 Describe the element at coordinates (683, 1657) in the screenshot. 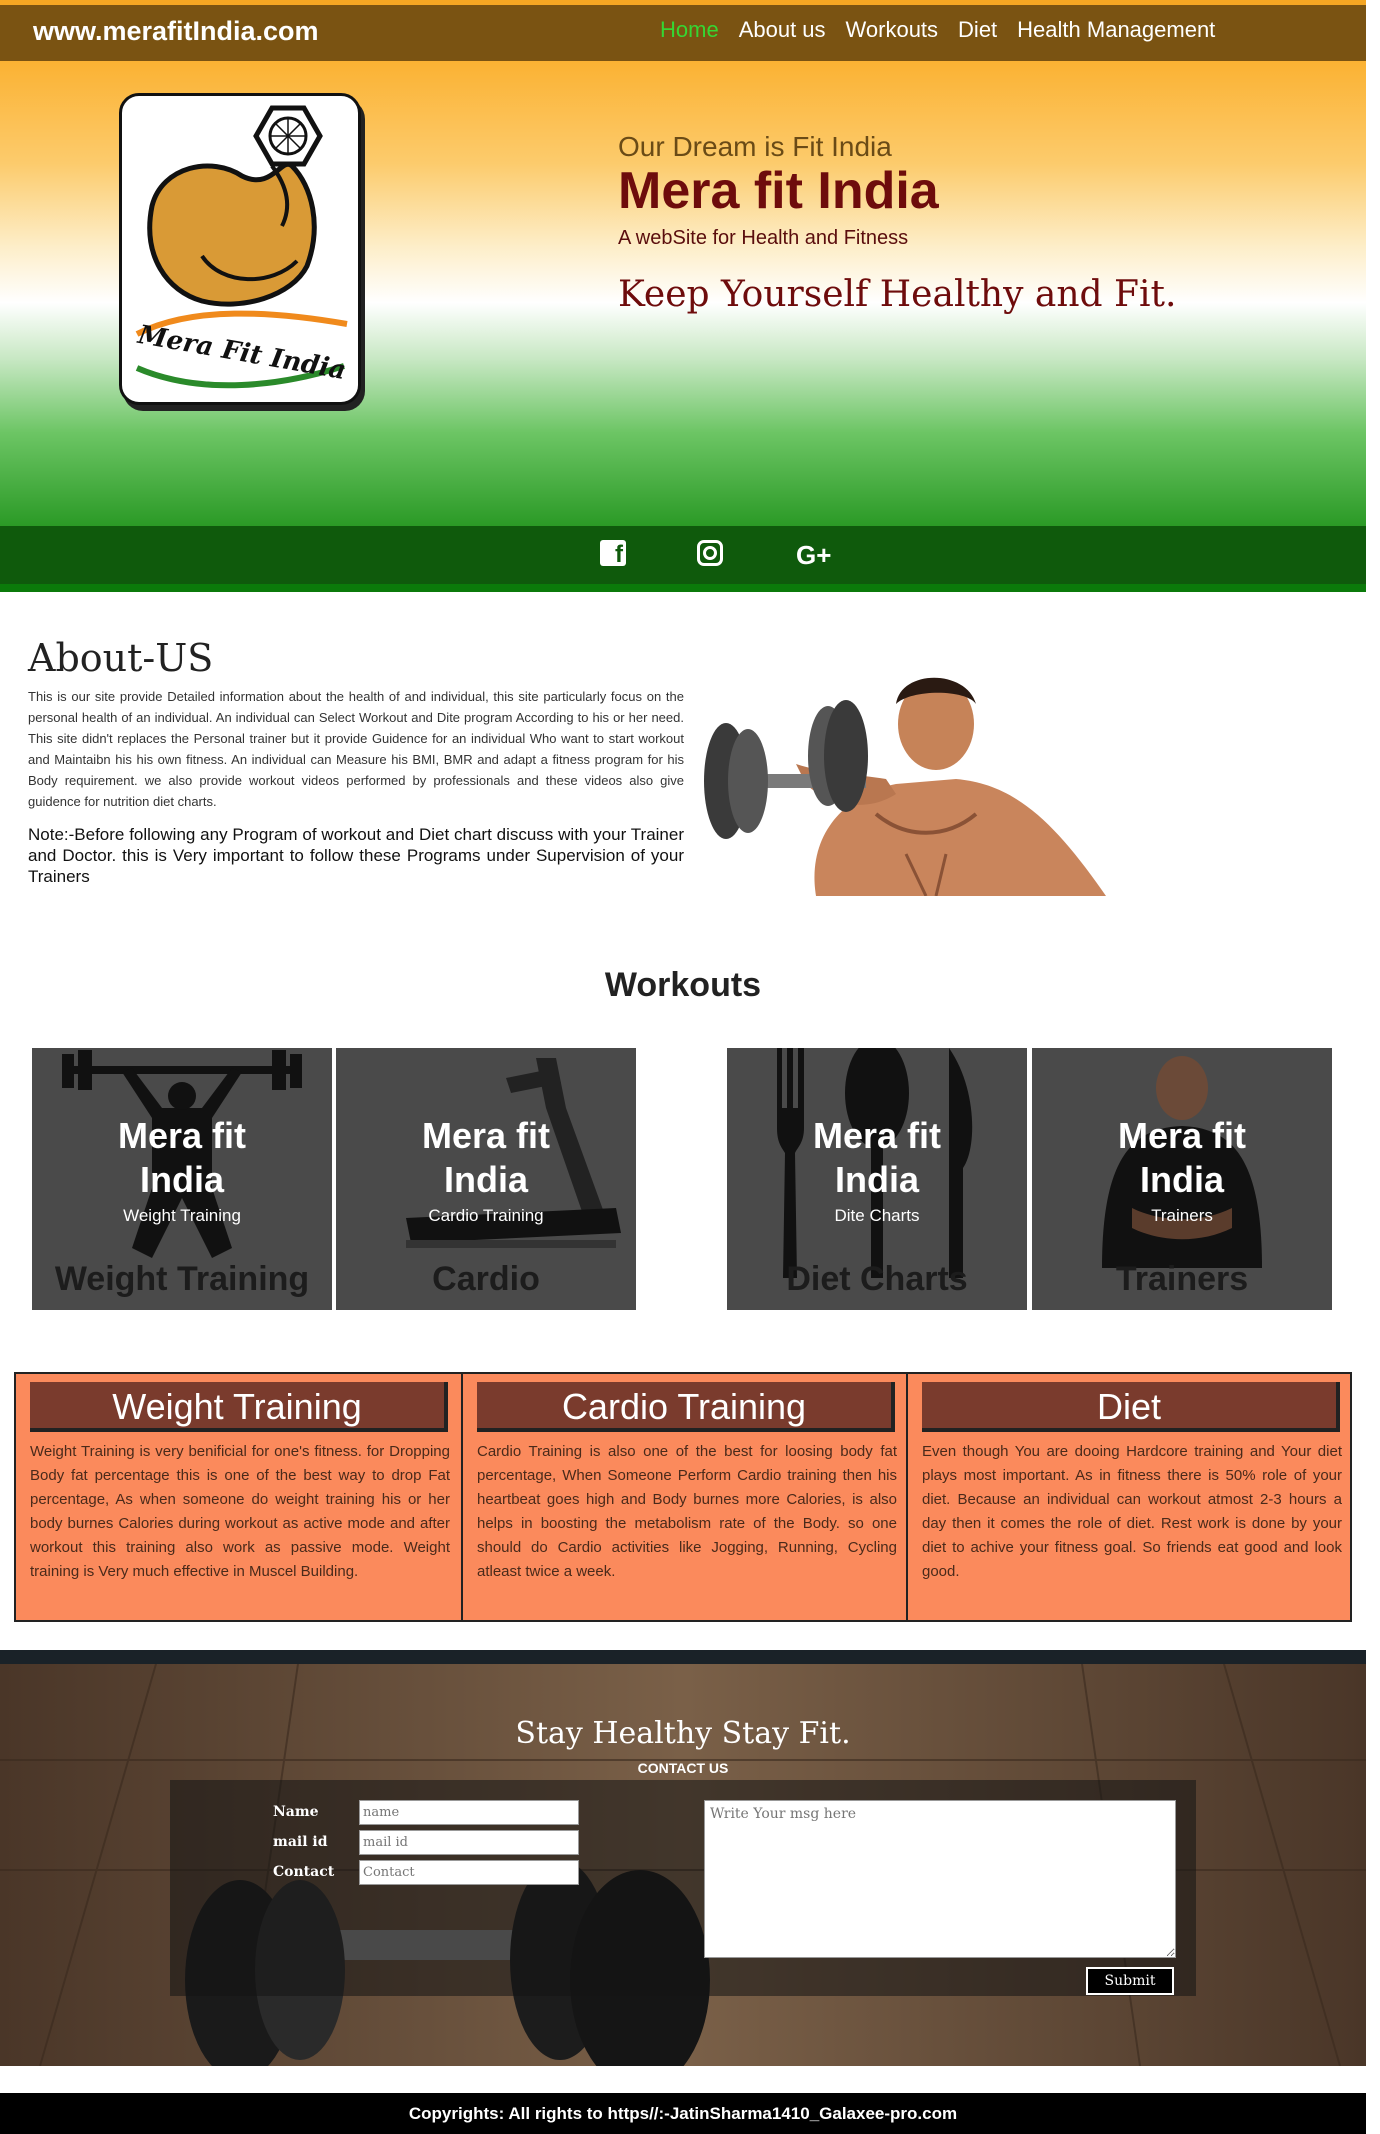

I see `contact-top-edge` at that location.